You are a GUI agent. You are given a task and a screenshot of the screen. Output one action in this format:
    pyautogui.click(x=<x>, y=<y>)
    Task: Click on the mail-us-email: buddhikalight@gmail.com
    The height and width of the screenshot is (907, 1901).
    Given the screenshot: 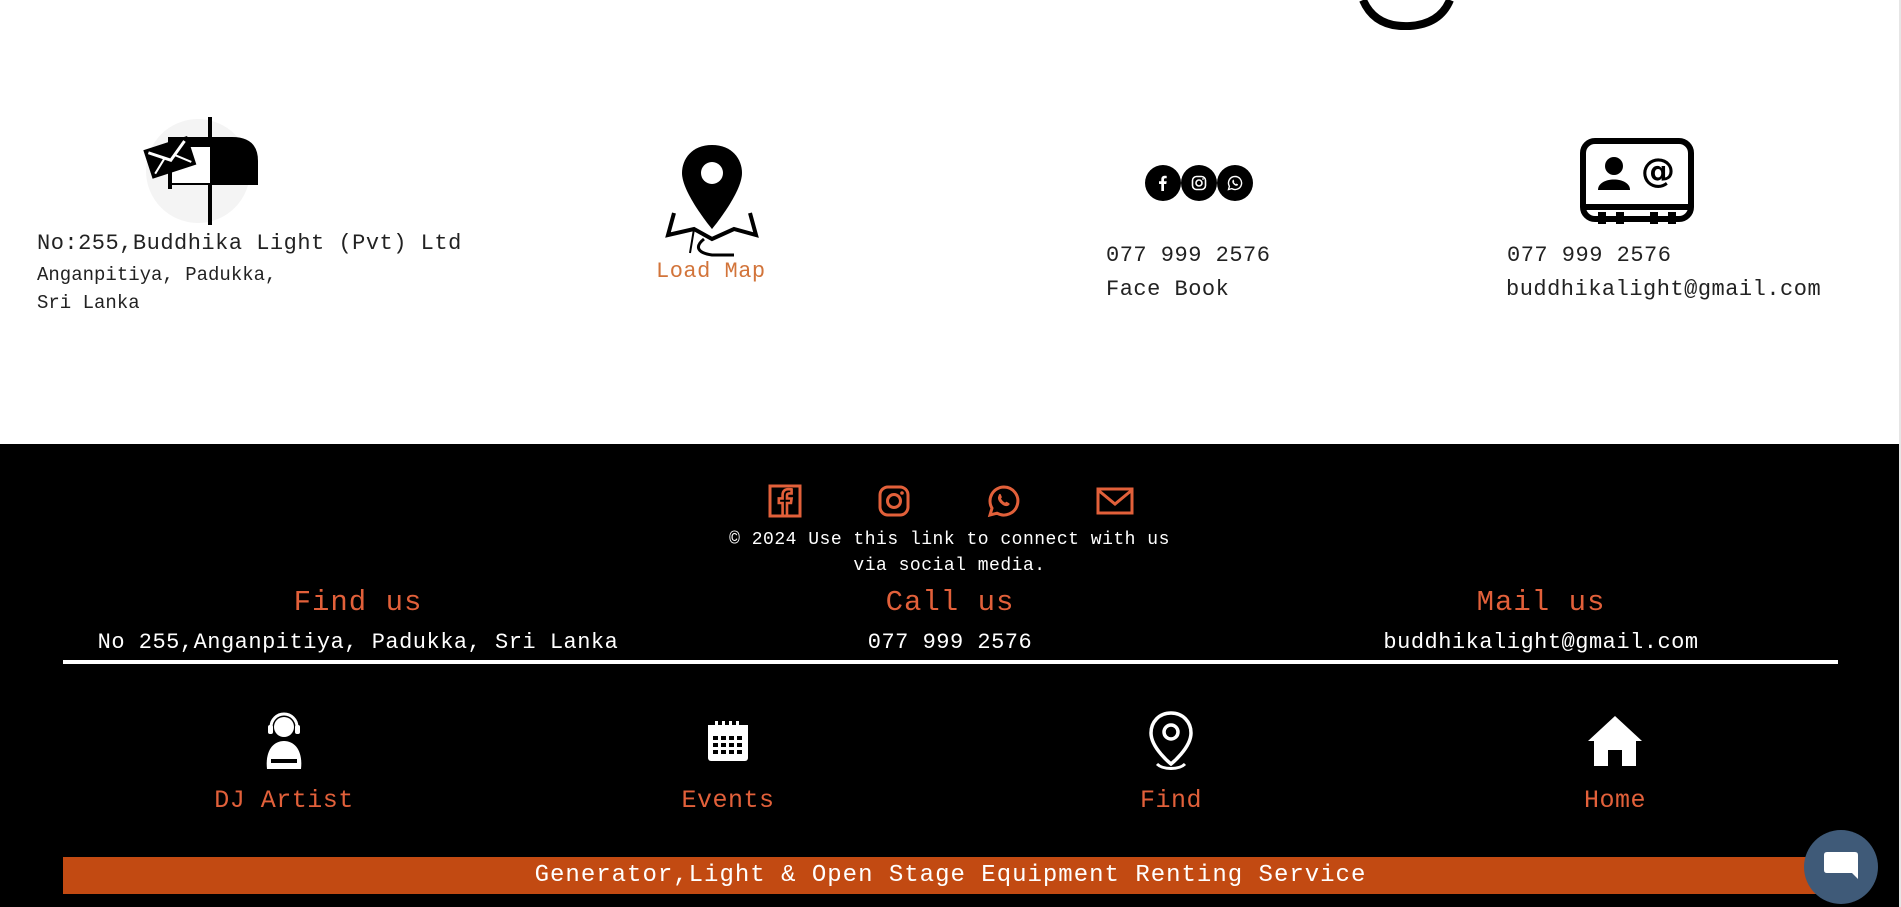 What is the action you would take?
    pyautogui.click(x=1541, y=642)
    